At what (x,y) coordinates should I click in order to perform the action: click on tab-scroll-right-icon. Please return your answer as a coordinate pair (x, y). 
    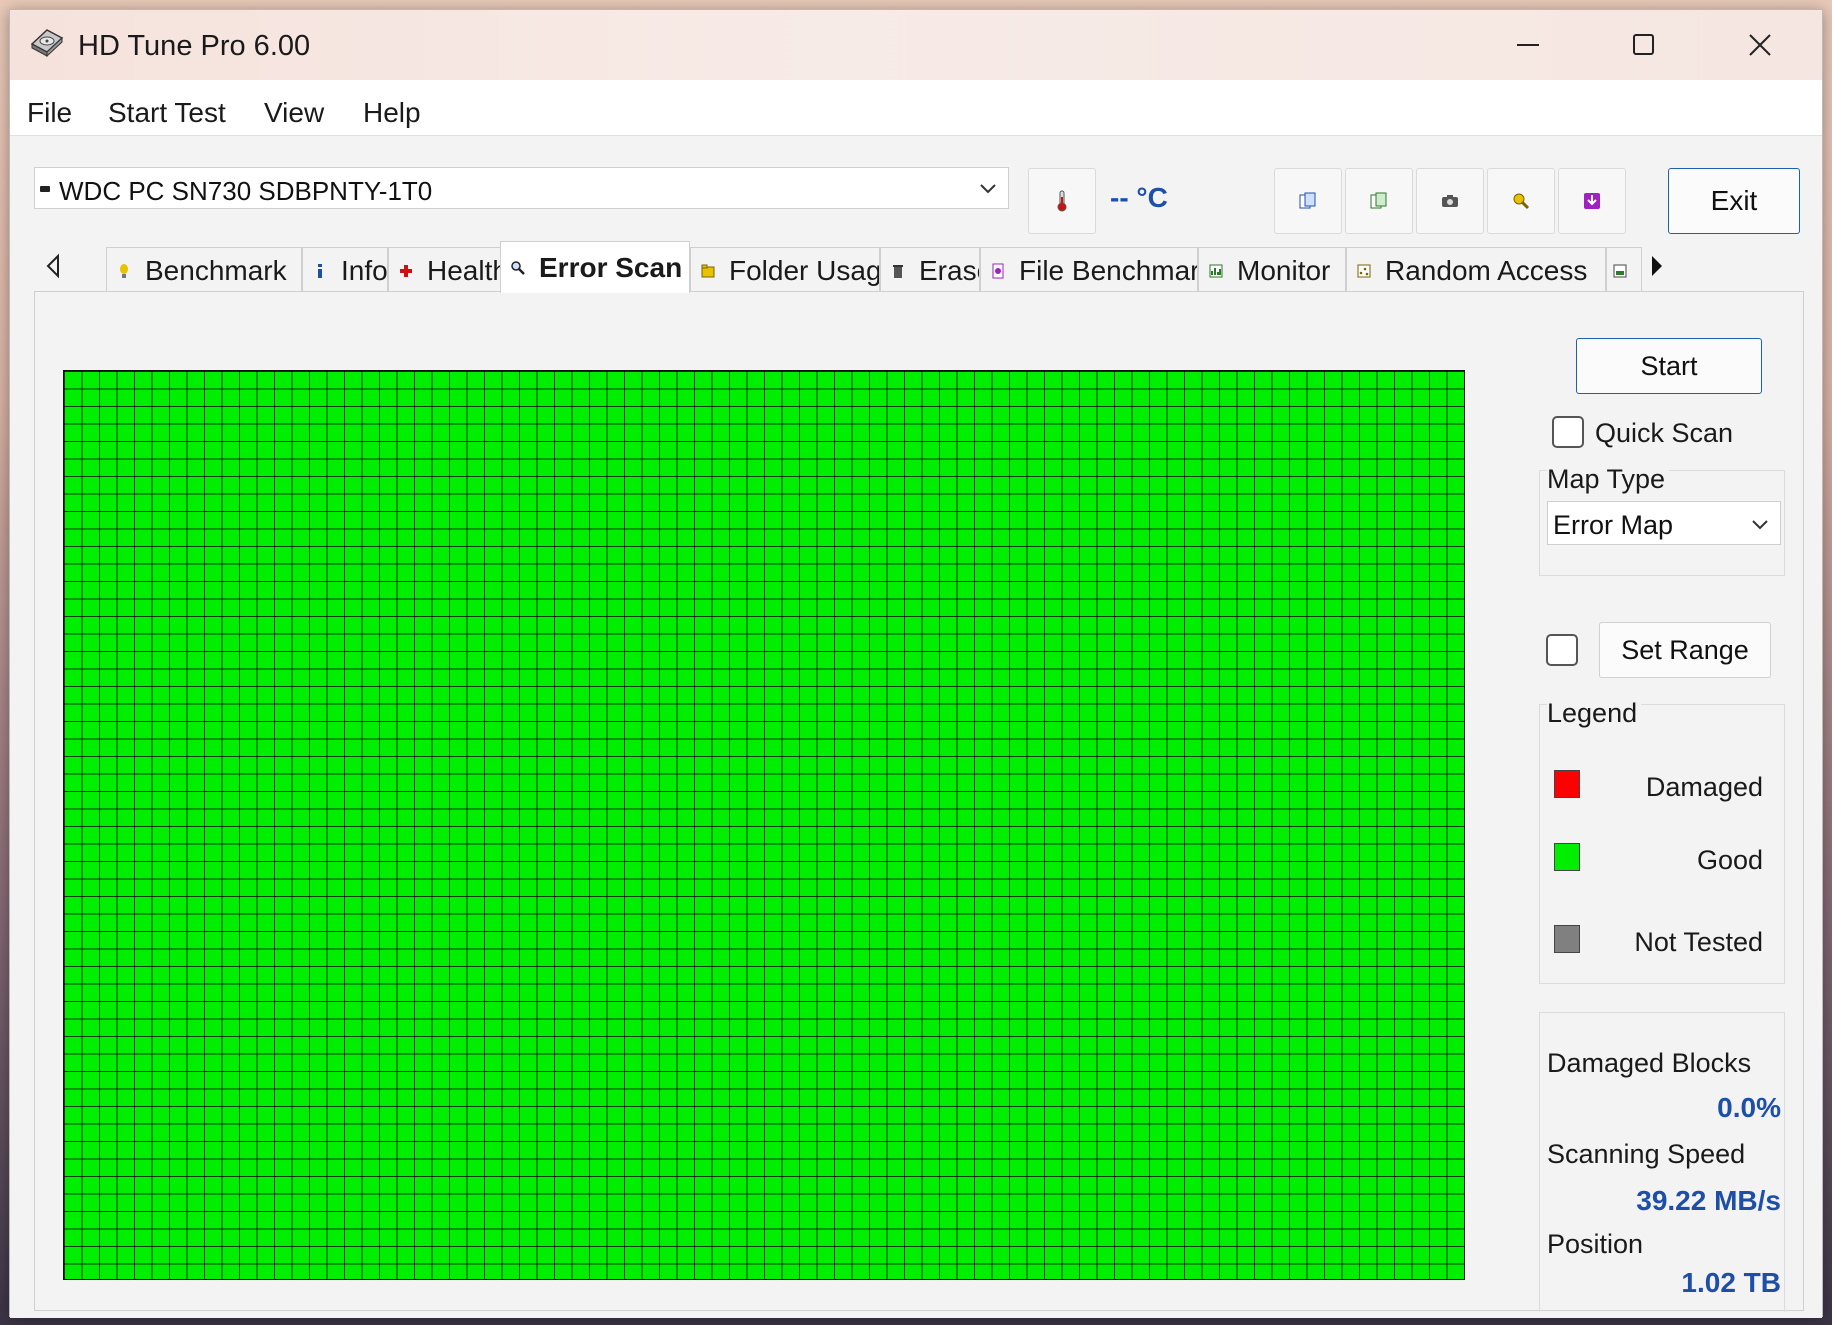
    Looking at the image, I should click on (1657, 266).